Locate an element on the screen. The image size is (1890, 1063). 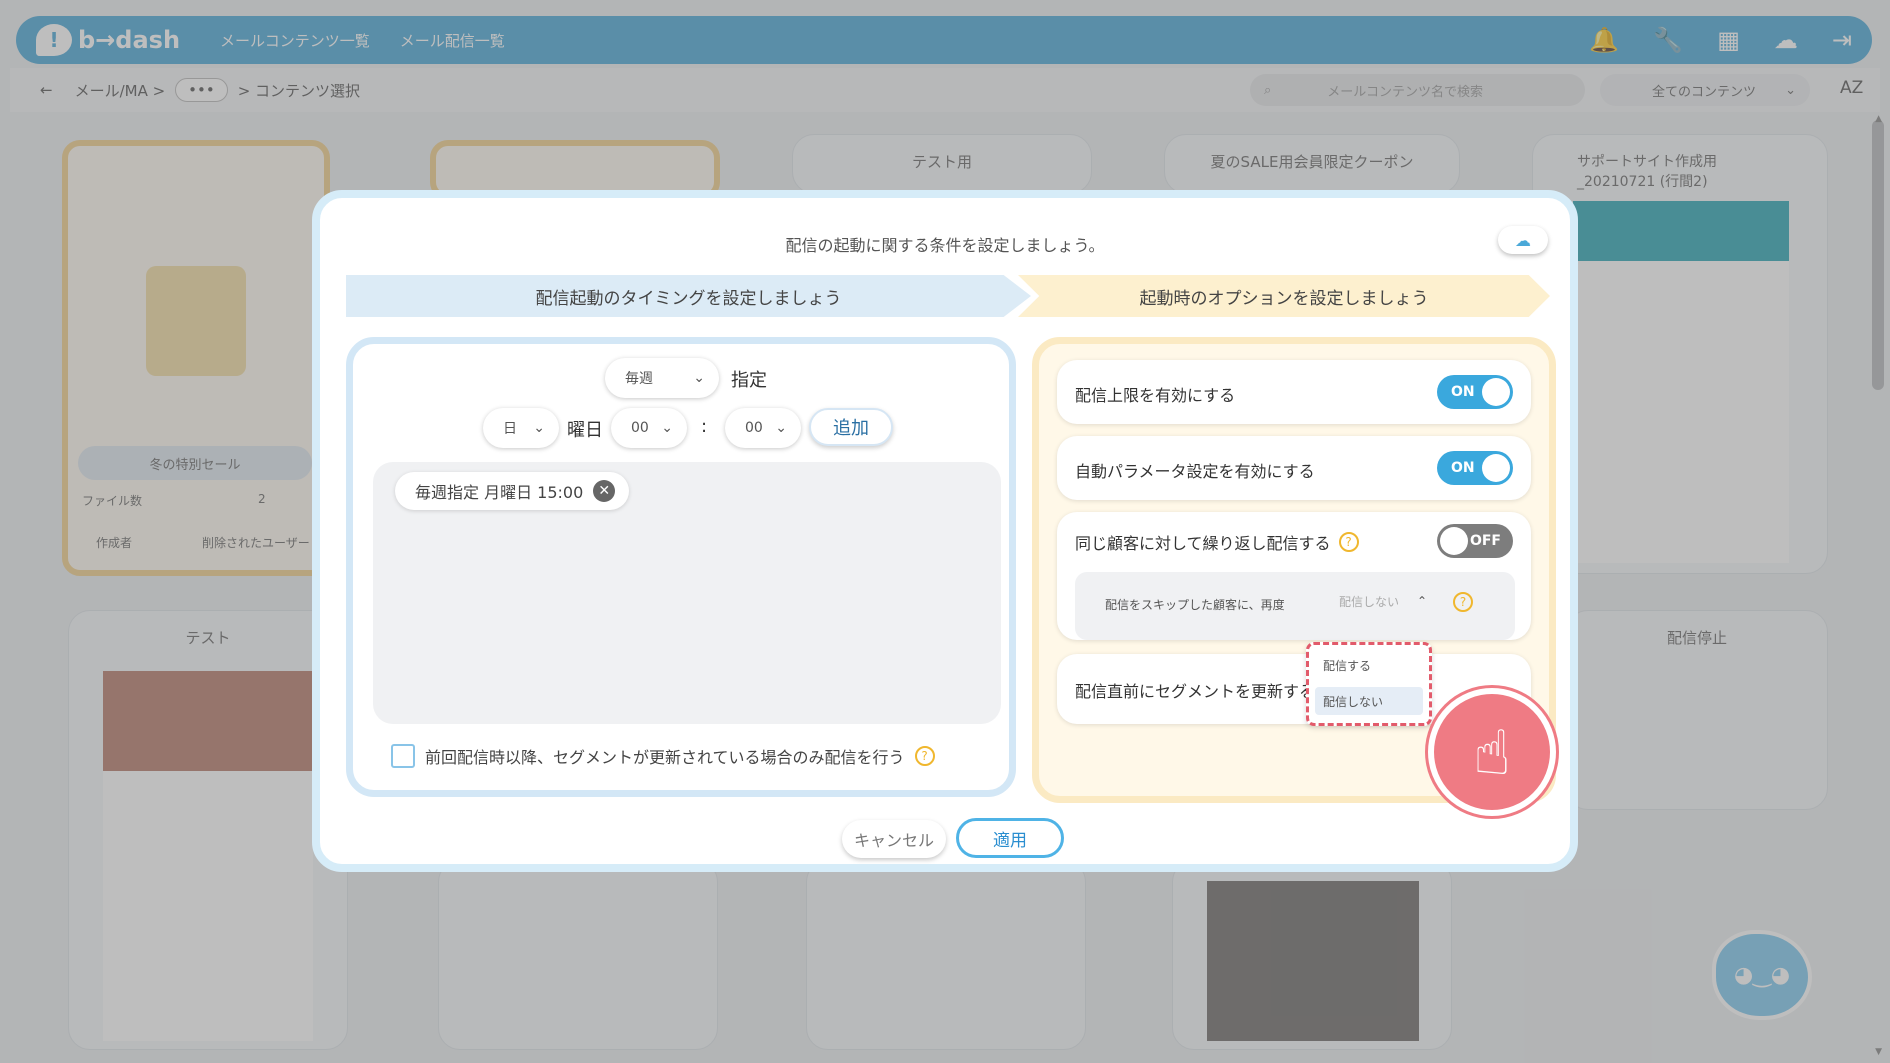
skip-redelivery-row: 配信をスキップした顧客に、再度 配信しない ⌃ ? is located at coordinates (1295, 606).